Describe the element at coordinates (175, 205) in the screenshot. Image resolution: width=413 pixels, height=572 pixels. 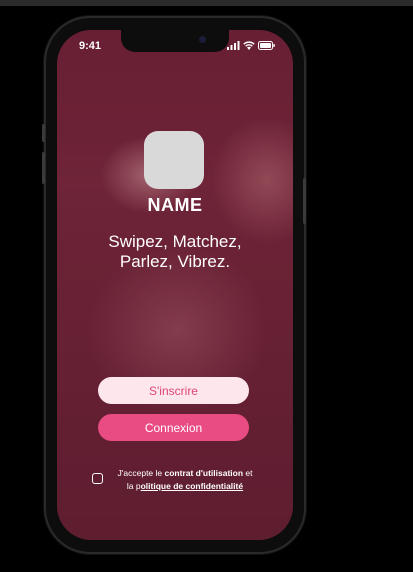
I see `app-name: NAME` at that location.